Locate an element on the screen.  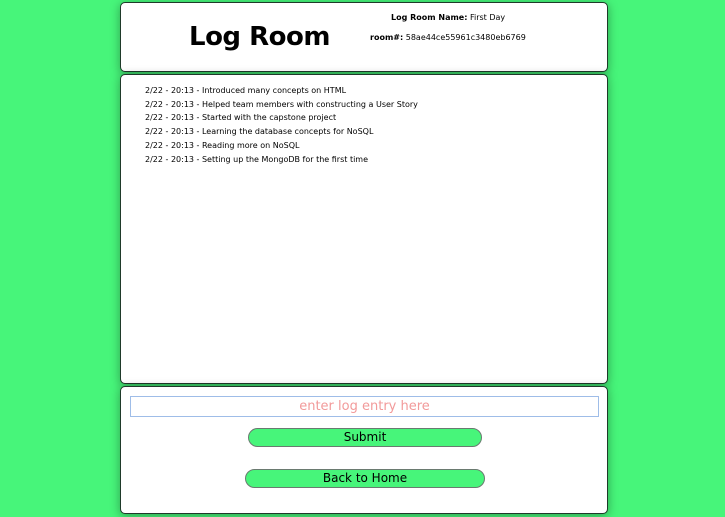
room-name-label: Log Room Name: is located at coordinates (429, 17).